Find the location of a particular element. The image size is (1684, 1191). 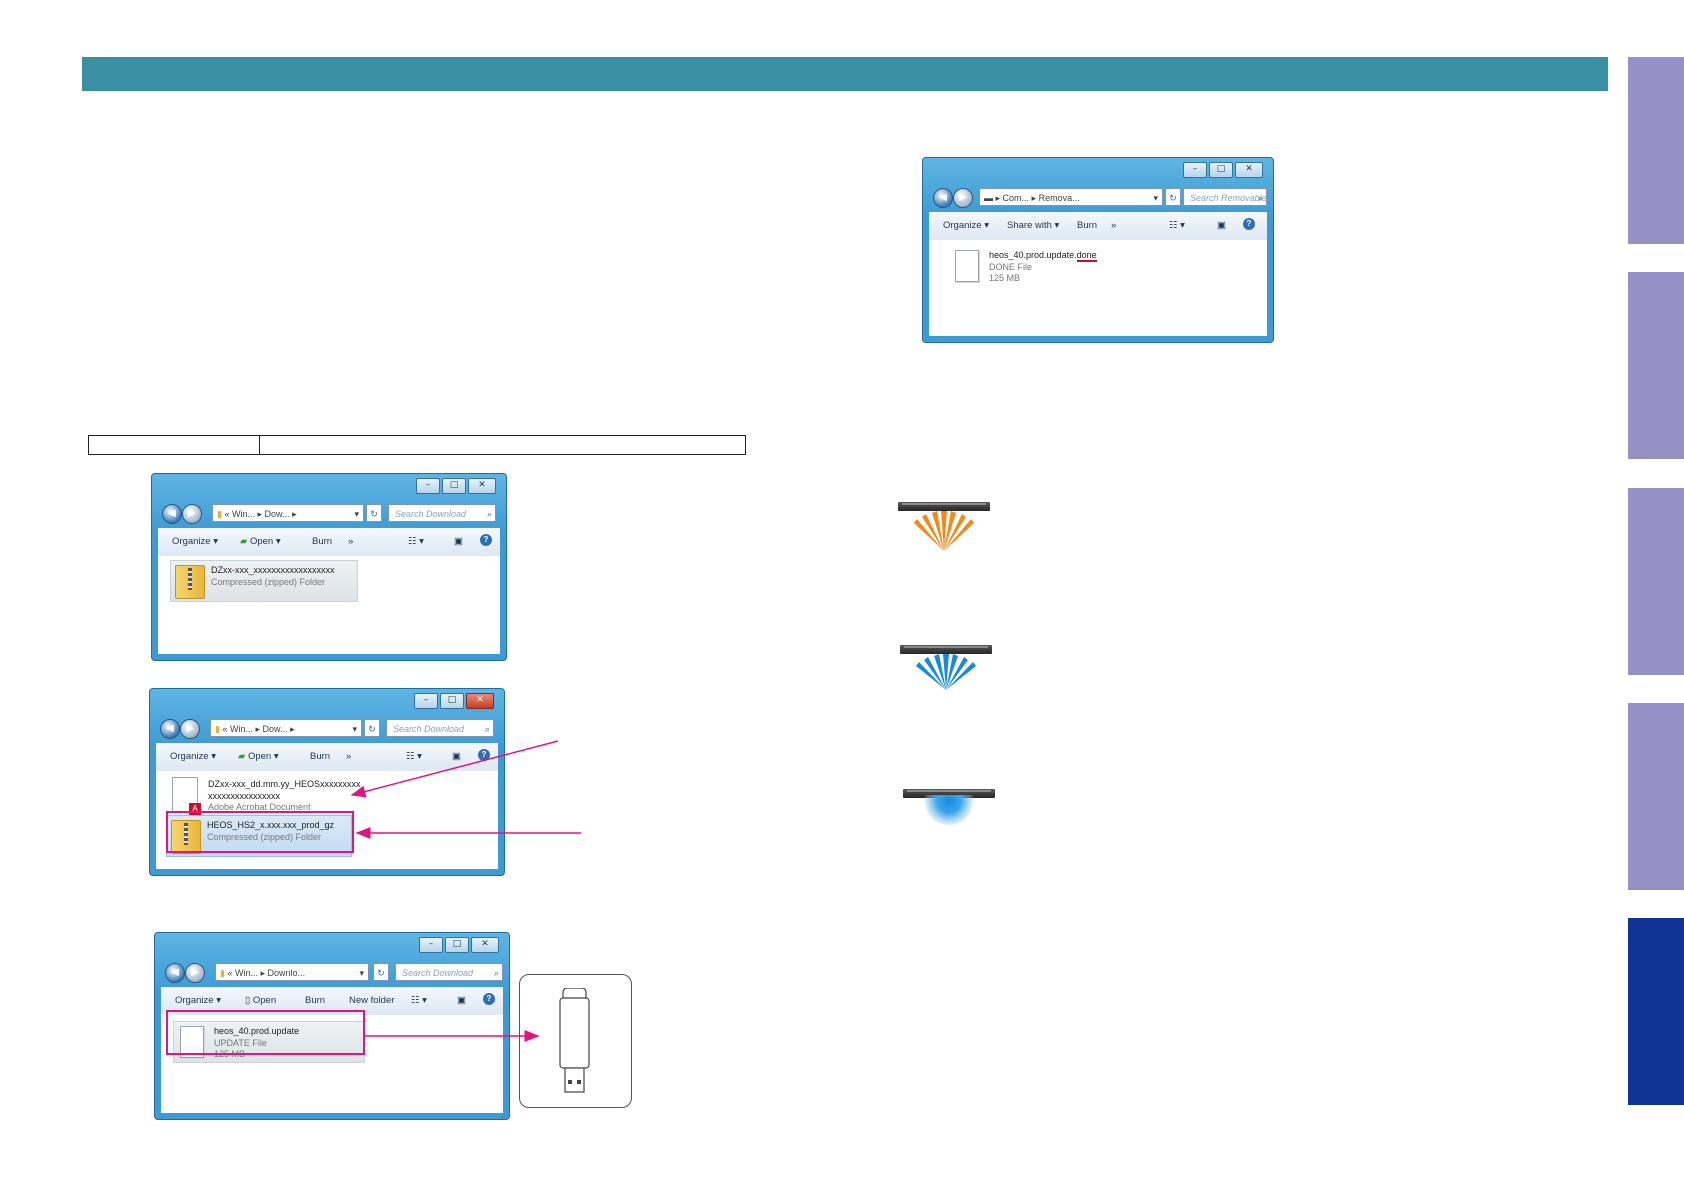

amber-light-burst-icon is located at coordinates (944, 531).